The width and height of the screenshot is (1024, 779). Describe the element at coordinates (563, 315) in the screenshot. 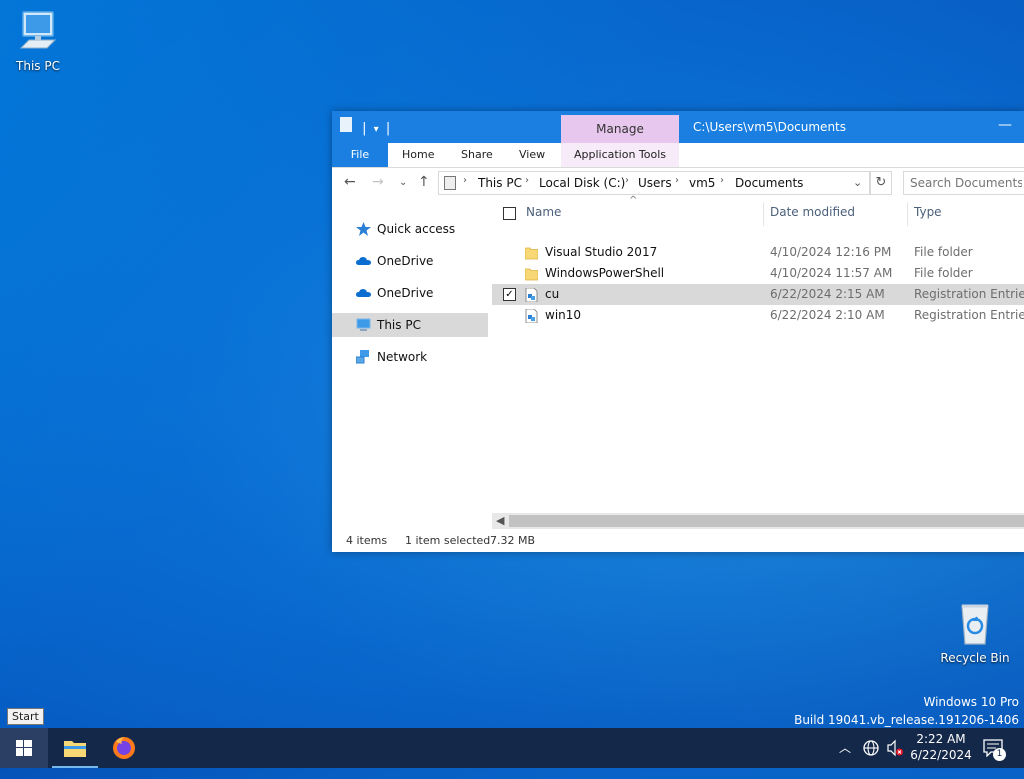

I see `file-name: win10` at that location.